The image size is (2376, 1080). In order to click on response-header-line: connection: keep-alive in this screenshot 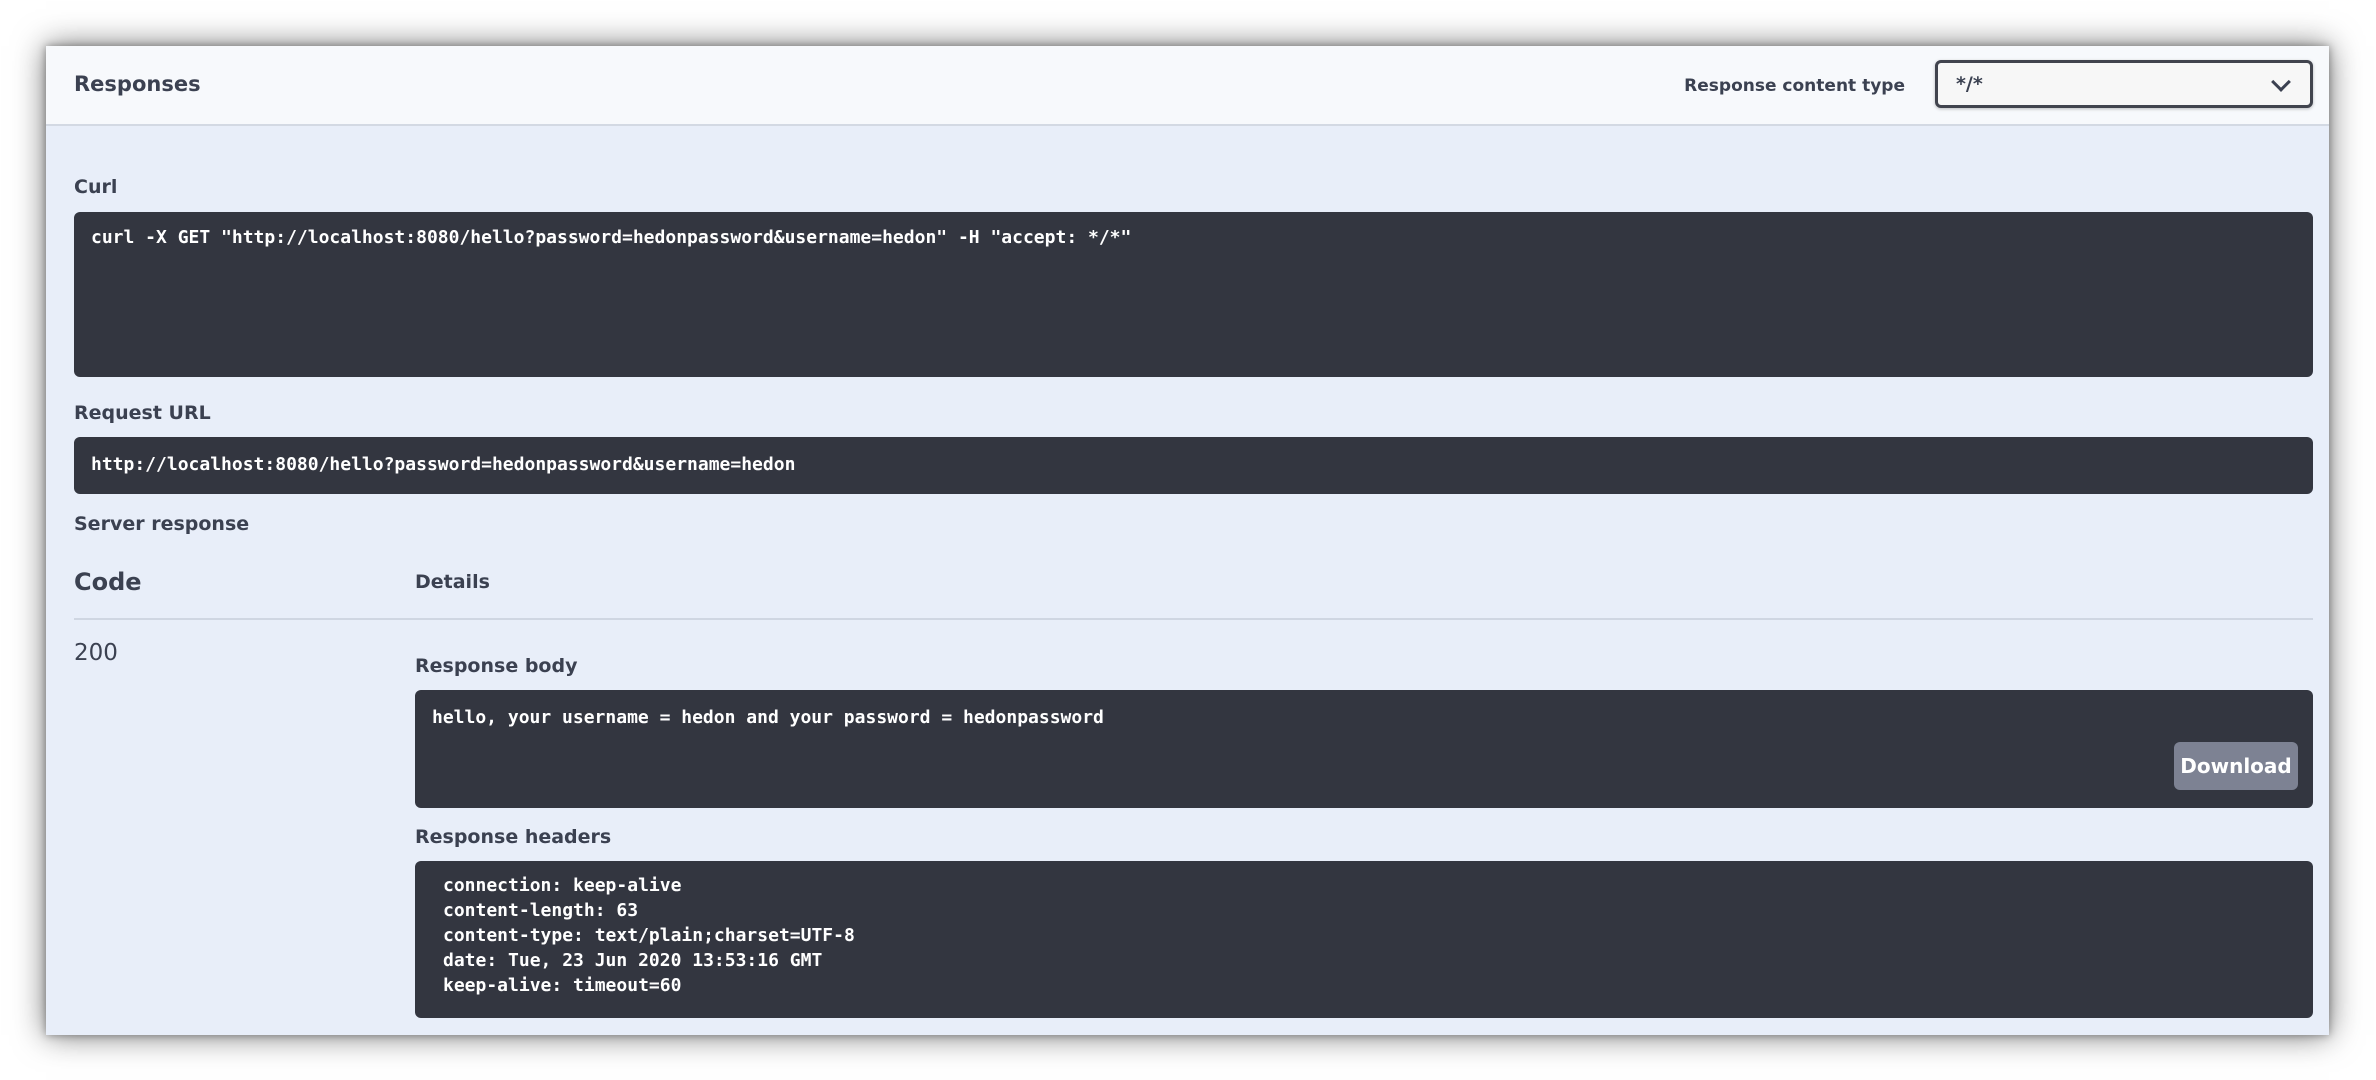, I will do `click(562, 885)`.